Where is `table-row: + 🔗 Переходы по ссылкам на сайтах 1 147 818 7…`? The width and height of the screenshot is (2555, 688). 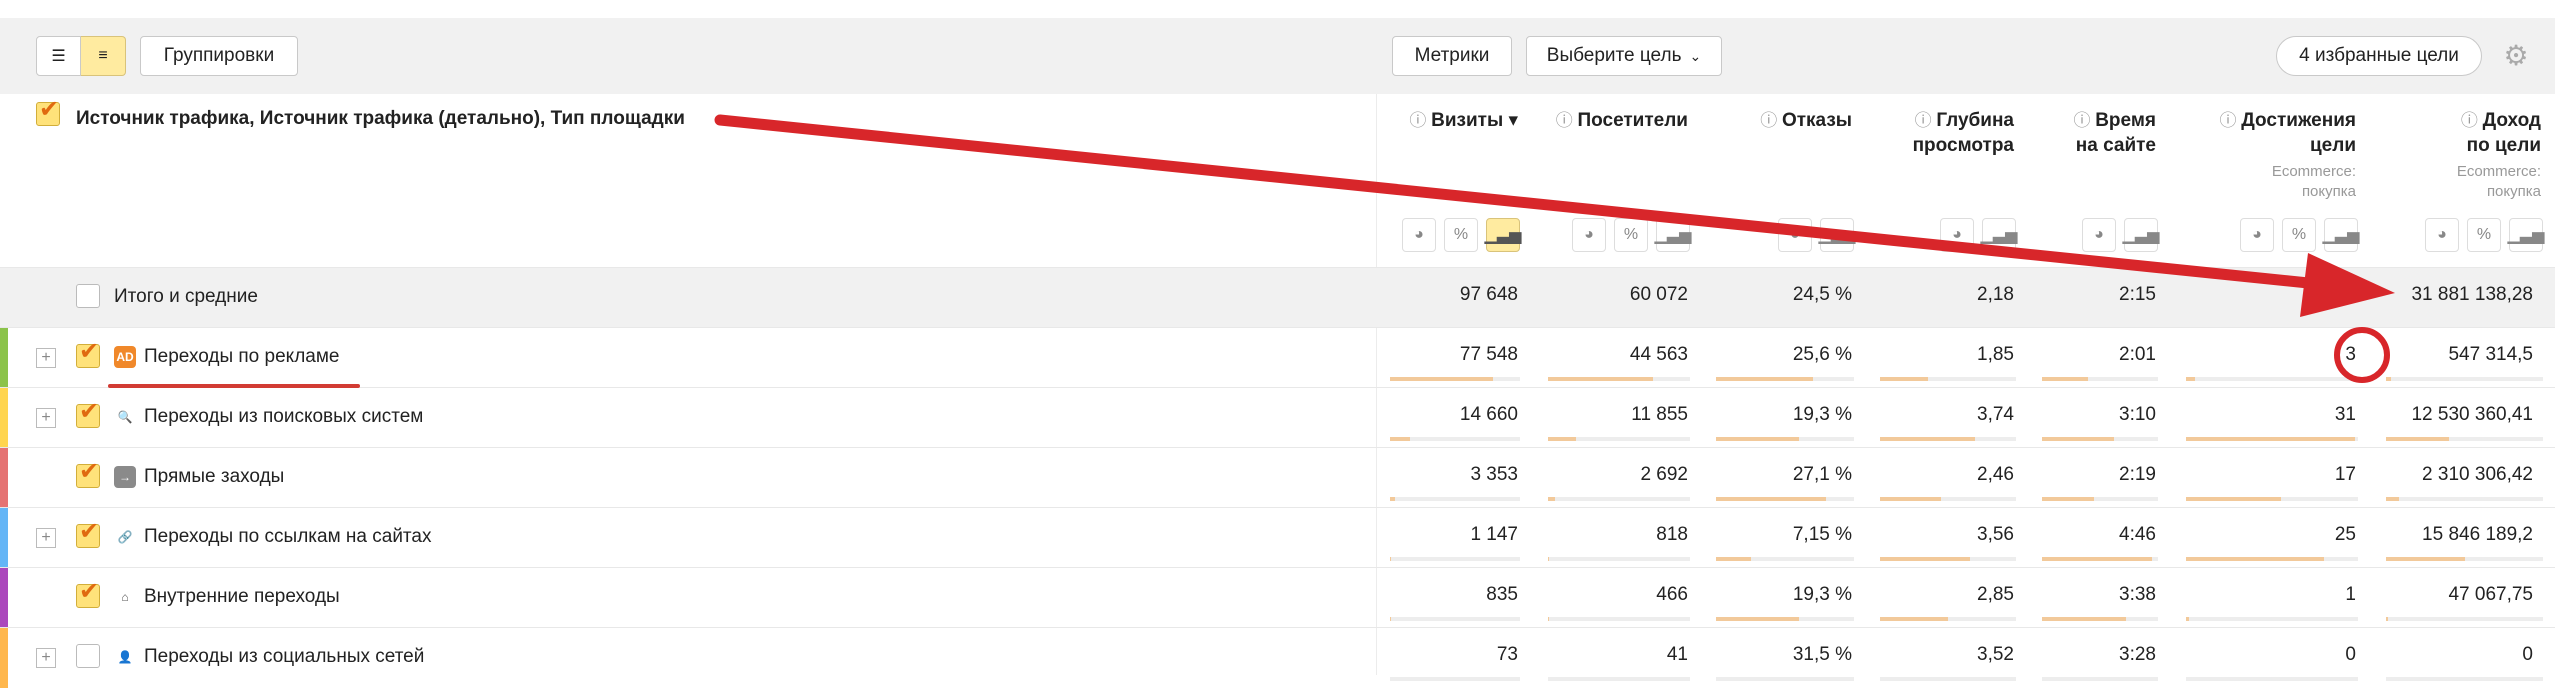
table-row: + 🔗 Переходы по ссылкам на сайтах 1 147 818 7… is located at coordinates (1277, 537).